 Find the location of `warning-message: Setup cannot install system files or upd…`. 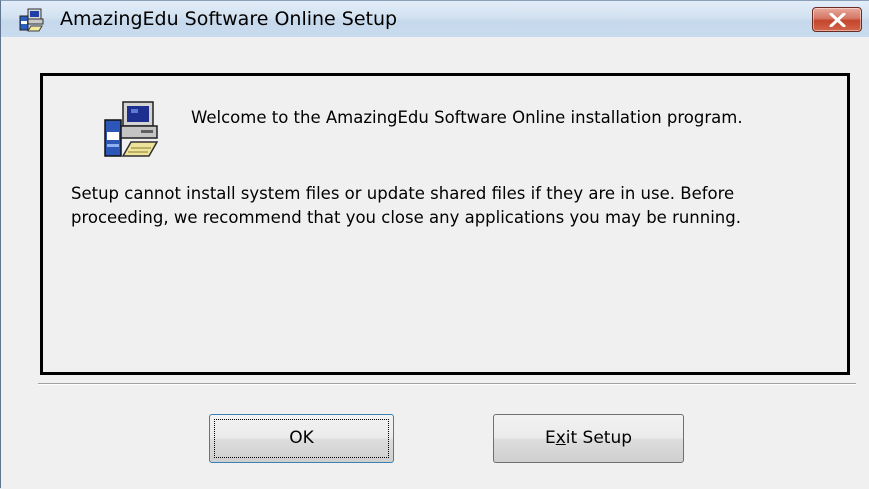

warning-message: Setup cannot install system files or upd… is located at coordinates (406, 205).